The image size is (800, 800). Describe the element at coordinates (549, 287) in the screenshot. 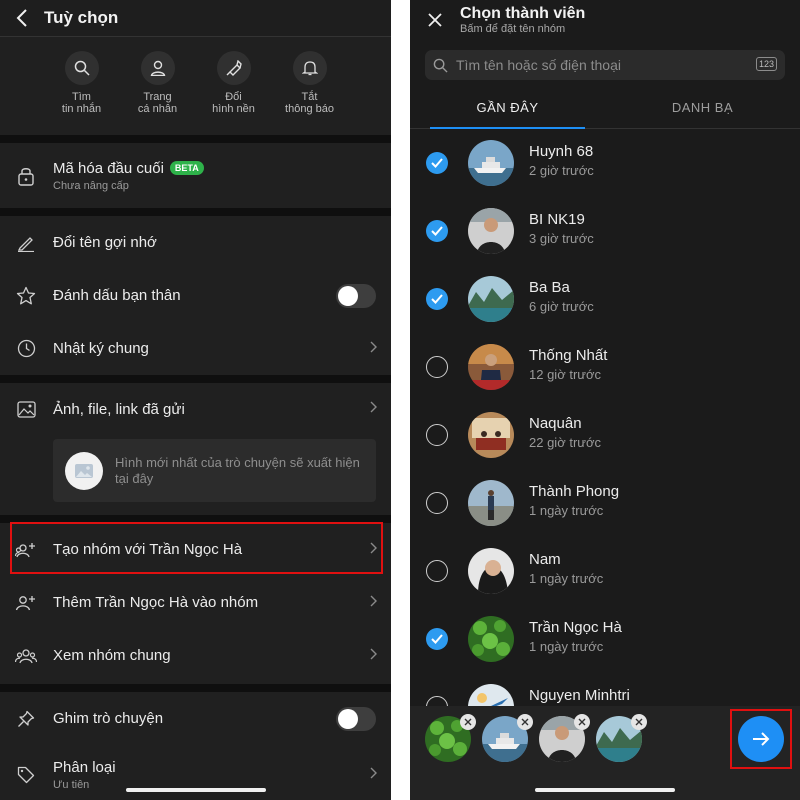

I see `contact-name: Ba Ba` at that location.